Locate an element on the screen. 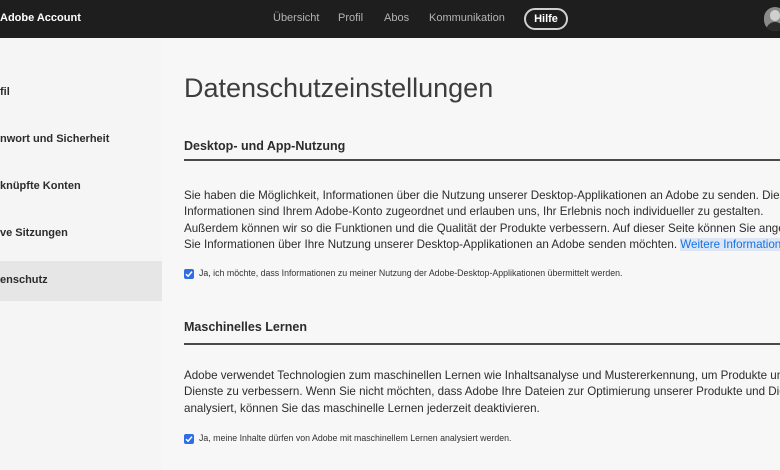 The image size is (780, 470). avatar-icon is located at coordinates (772, 19).